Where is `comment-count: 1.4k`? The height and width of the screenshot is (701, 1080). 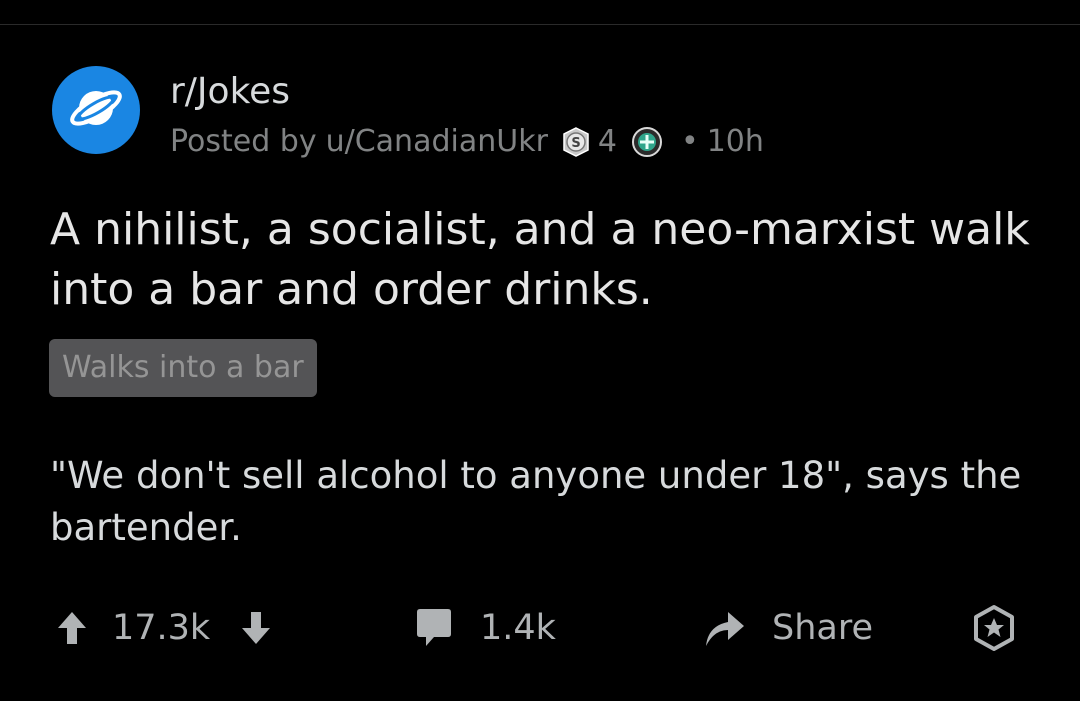
comment-count: 1.4k is located at coordinates (518, 628).